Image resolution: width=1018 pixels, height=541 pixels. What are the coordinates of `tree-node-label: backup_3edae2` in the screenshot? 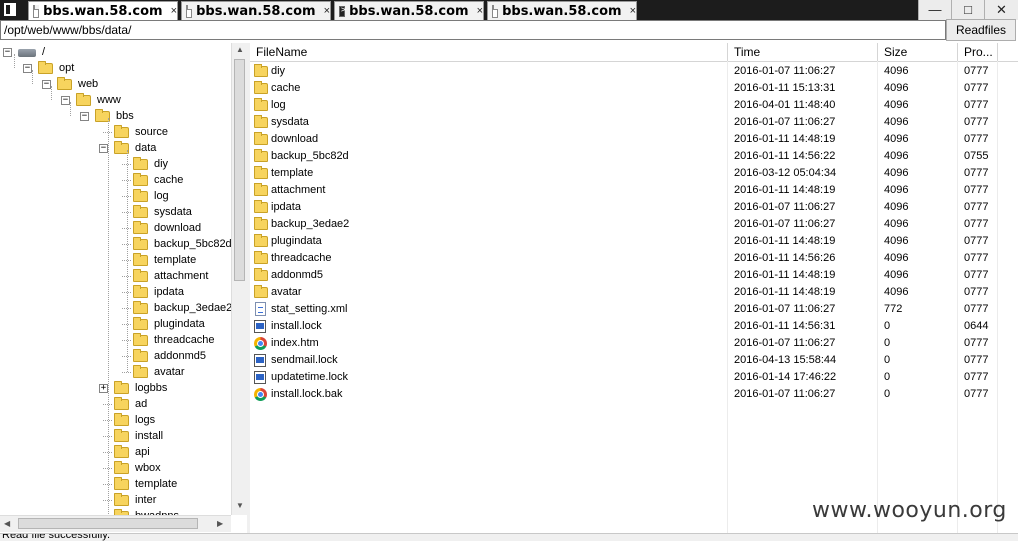 It's located at (193, 308).